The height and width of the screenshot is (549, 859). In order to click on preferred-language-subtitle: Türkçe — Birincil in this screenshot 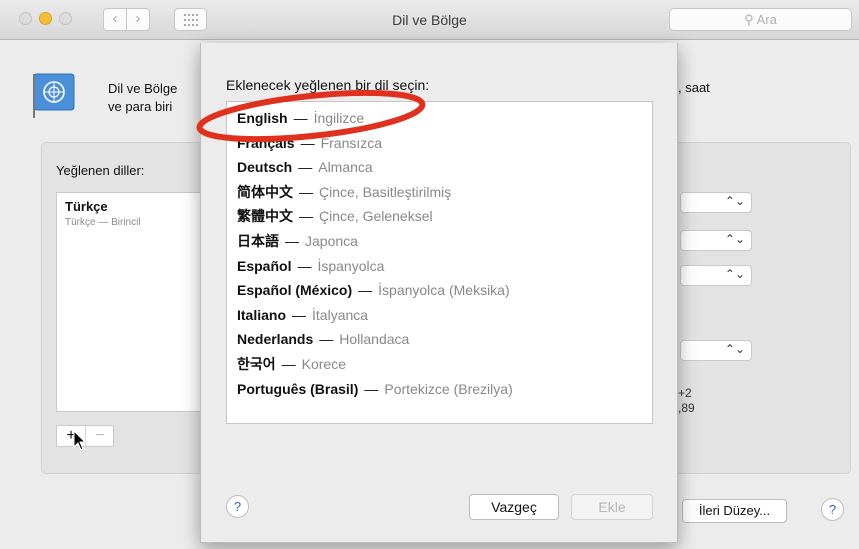, I will do `click(103, 222)`.